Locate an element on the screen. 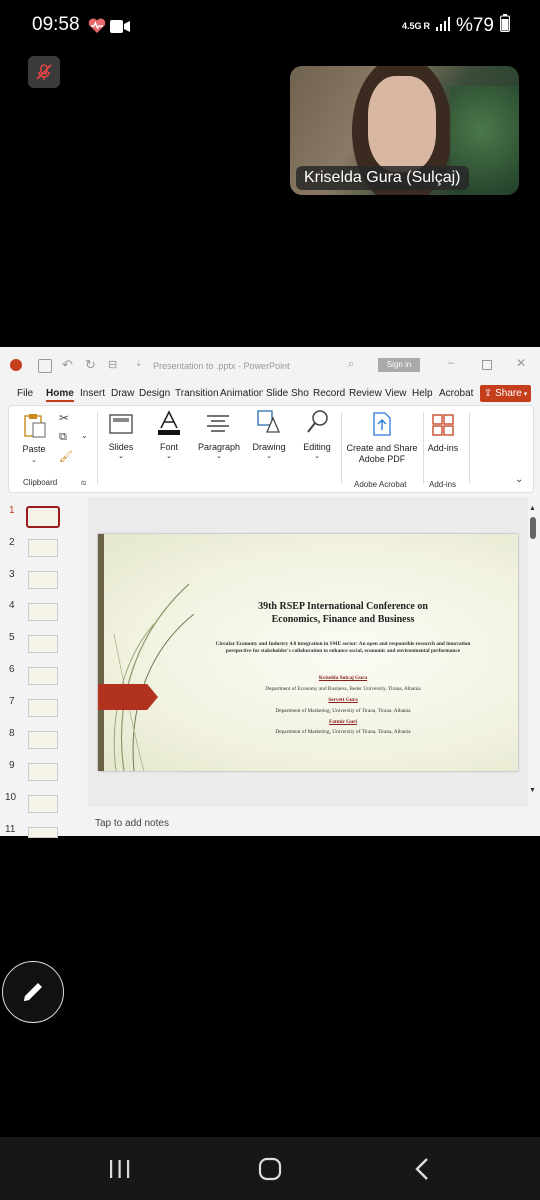 The width and height of the screenshot is (540, 1200). menu-home: Home is located at coordinates (60, 395).